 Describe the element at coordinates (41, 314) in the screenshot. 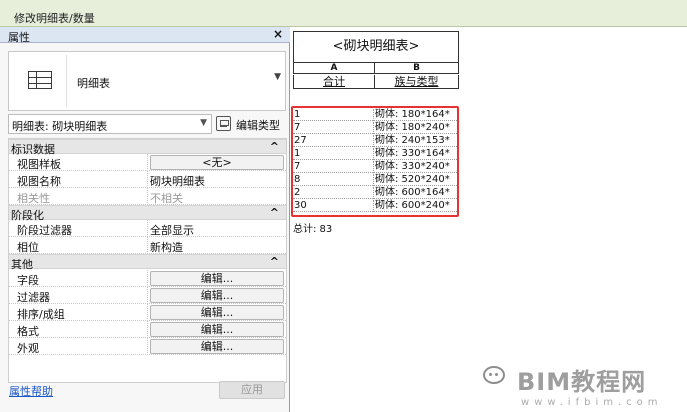

I see `property-key: 排序/成组` at that location.